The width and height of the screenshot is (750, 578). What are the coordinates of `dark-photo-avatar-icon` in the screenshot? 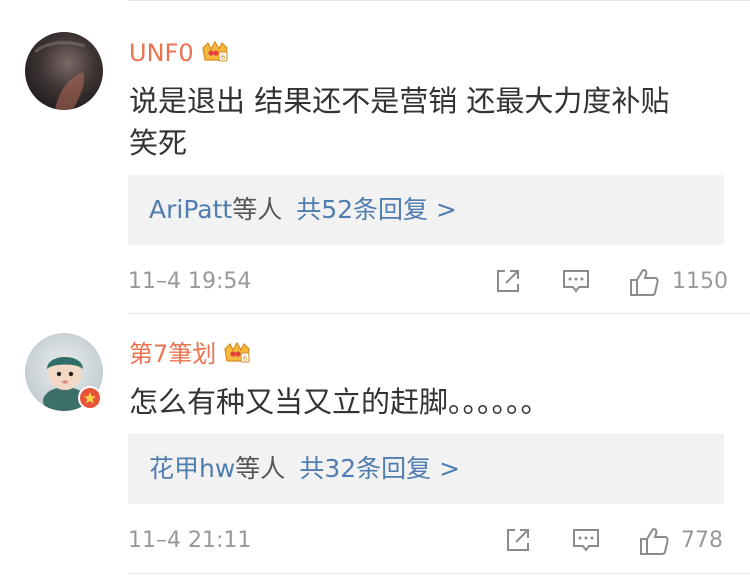 It's located at (64, 71).